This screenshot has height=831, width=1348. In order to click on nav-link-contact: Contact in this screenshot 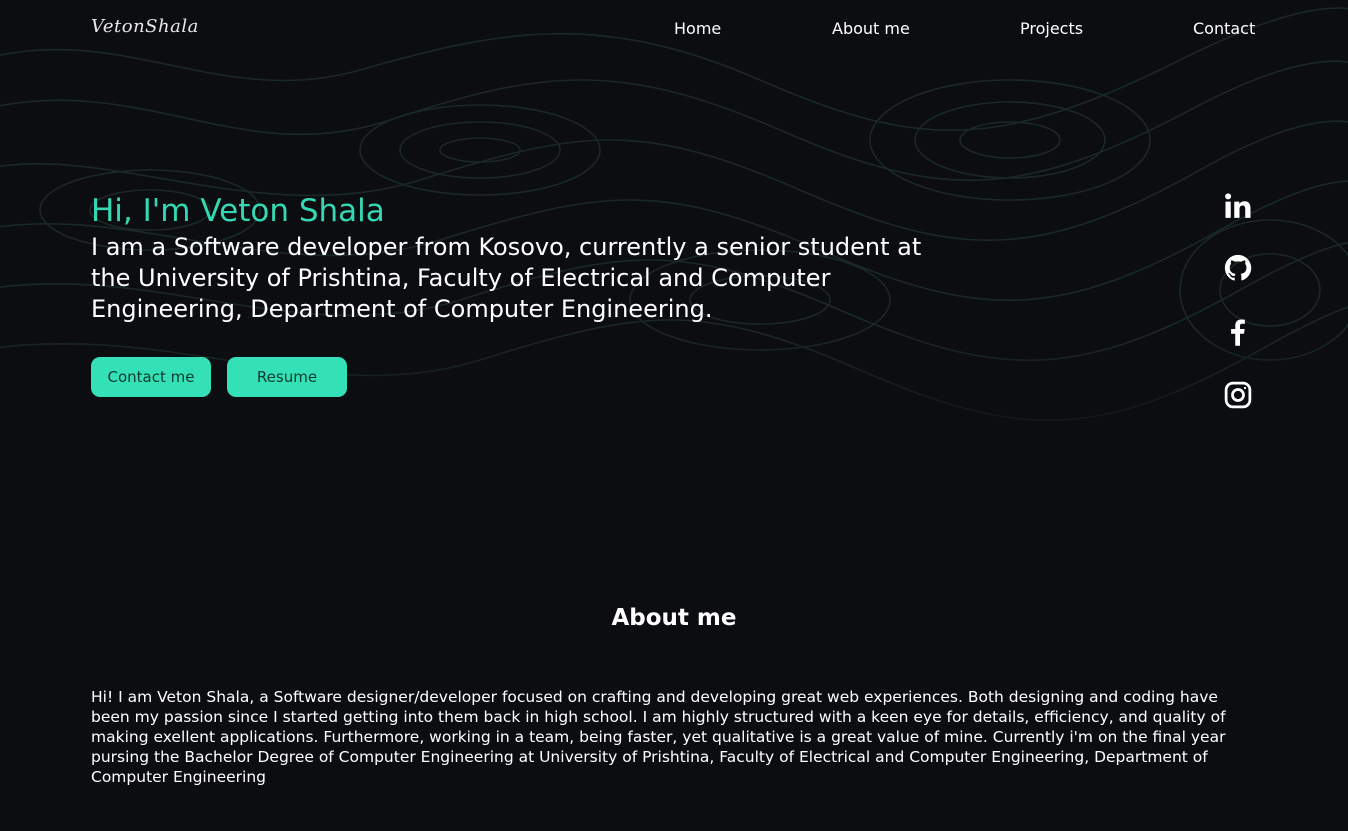, I will do `click(1224, 28)`.